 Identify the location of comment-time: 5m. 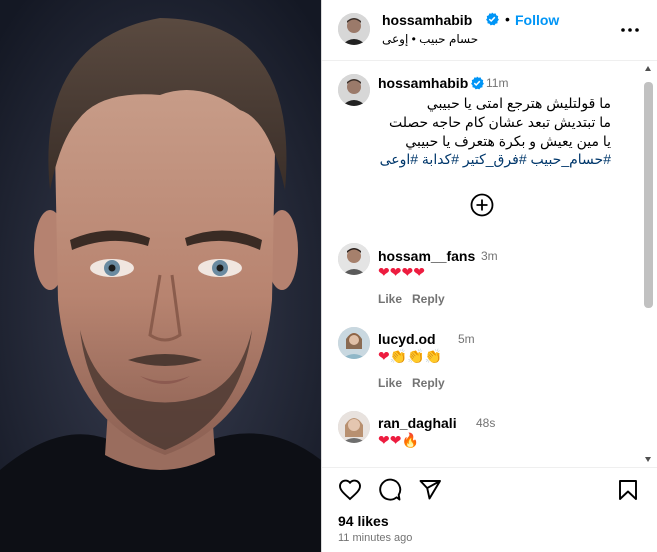
(466, 339).